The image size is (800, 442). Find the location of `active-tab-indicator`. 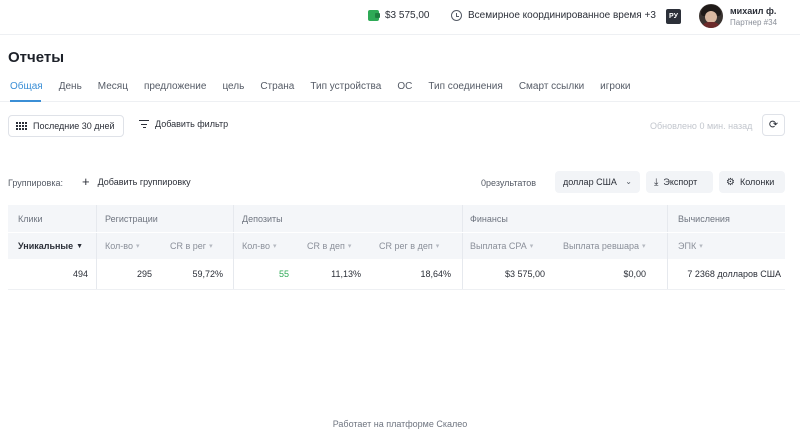

active-tab-indicator is located at coordinates (25, 101).